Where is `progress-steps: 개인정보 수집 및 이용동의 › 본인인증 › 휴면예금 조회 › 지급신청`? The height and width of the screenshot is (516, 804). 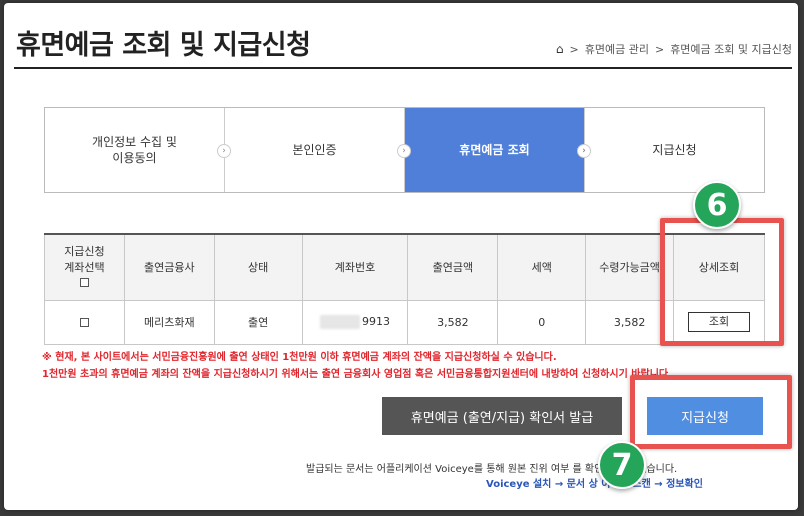 progress-steps: 개인정보 수집 및 이용동의 › 본인인증 › 휴면예금 조회 › 지급신청 is located at coordinates (404, 150).